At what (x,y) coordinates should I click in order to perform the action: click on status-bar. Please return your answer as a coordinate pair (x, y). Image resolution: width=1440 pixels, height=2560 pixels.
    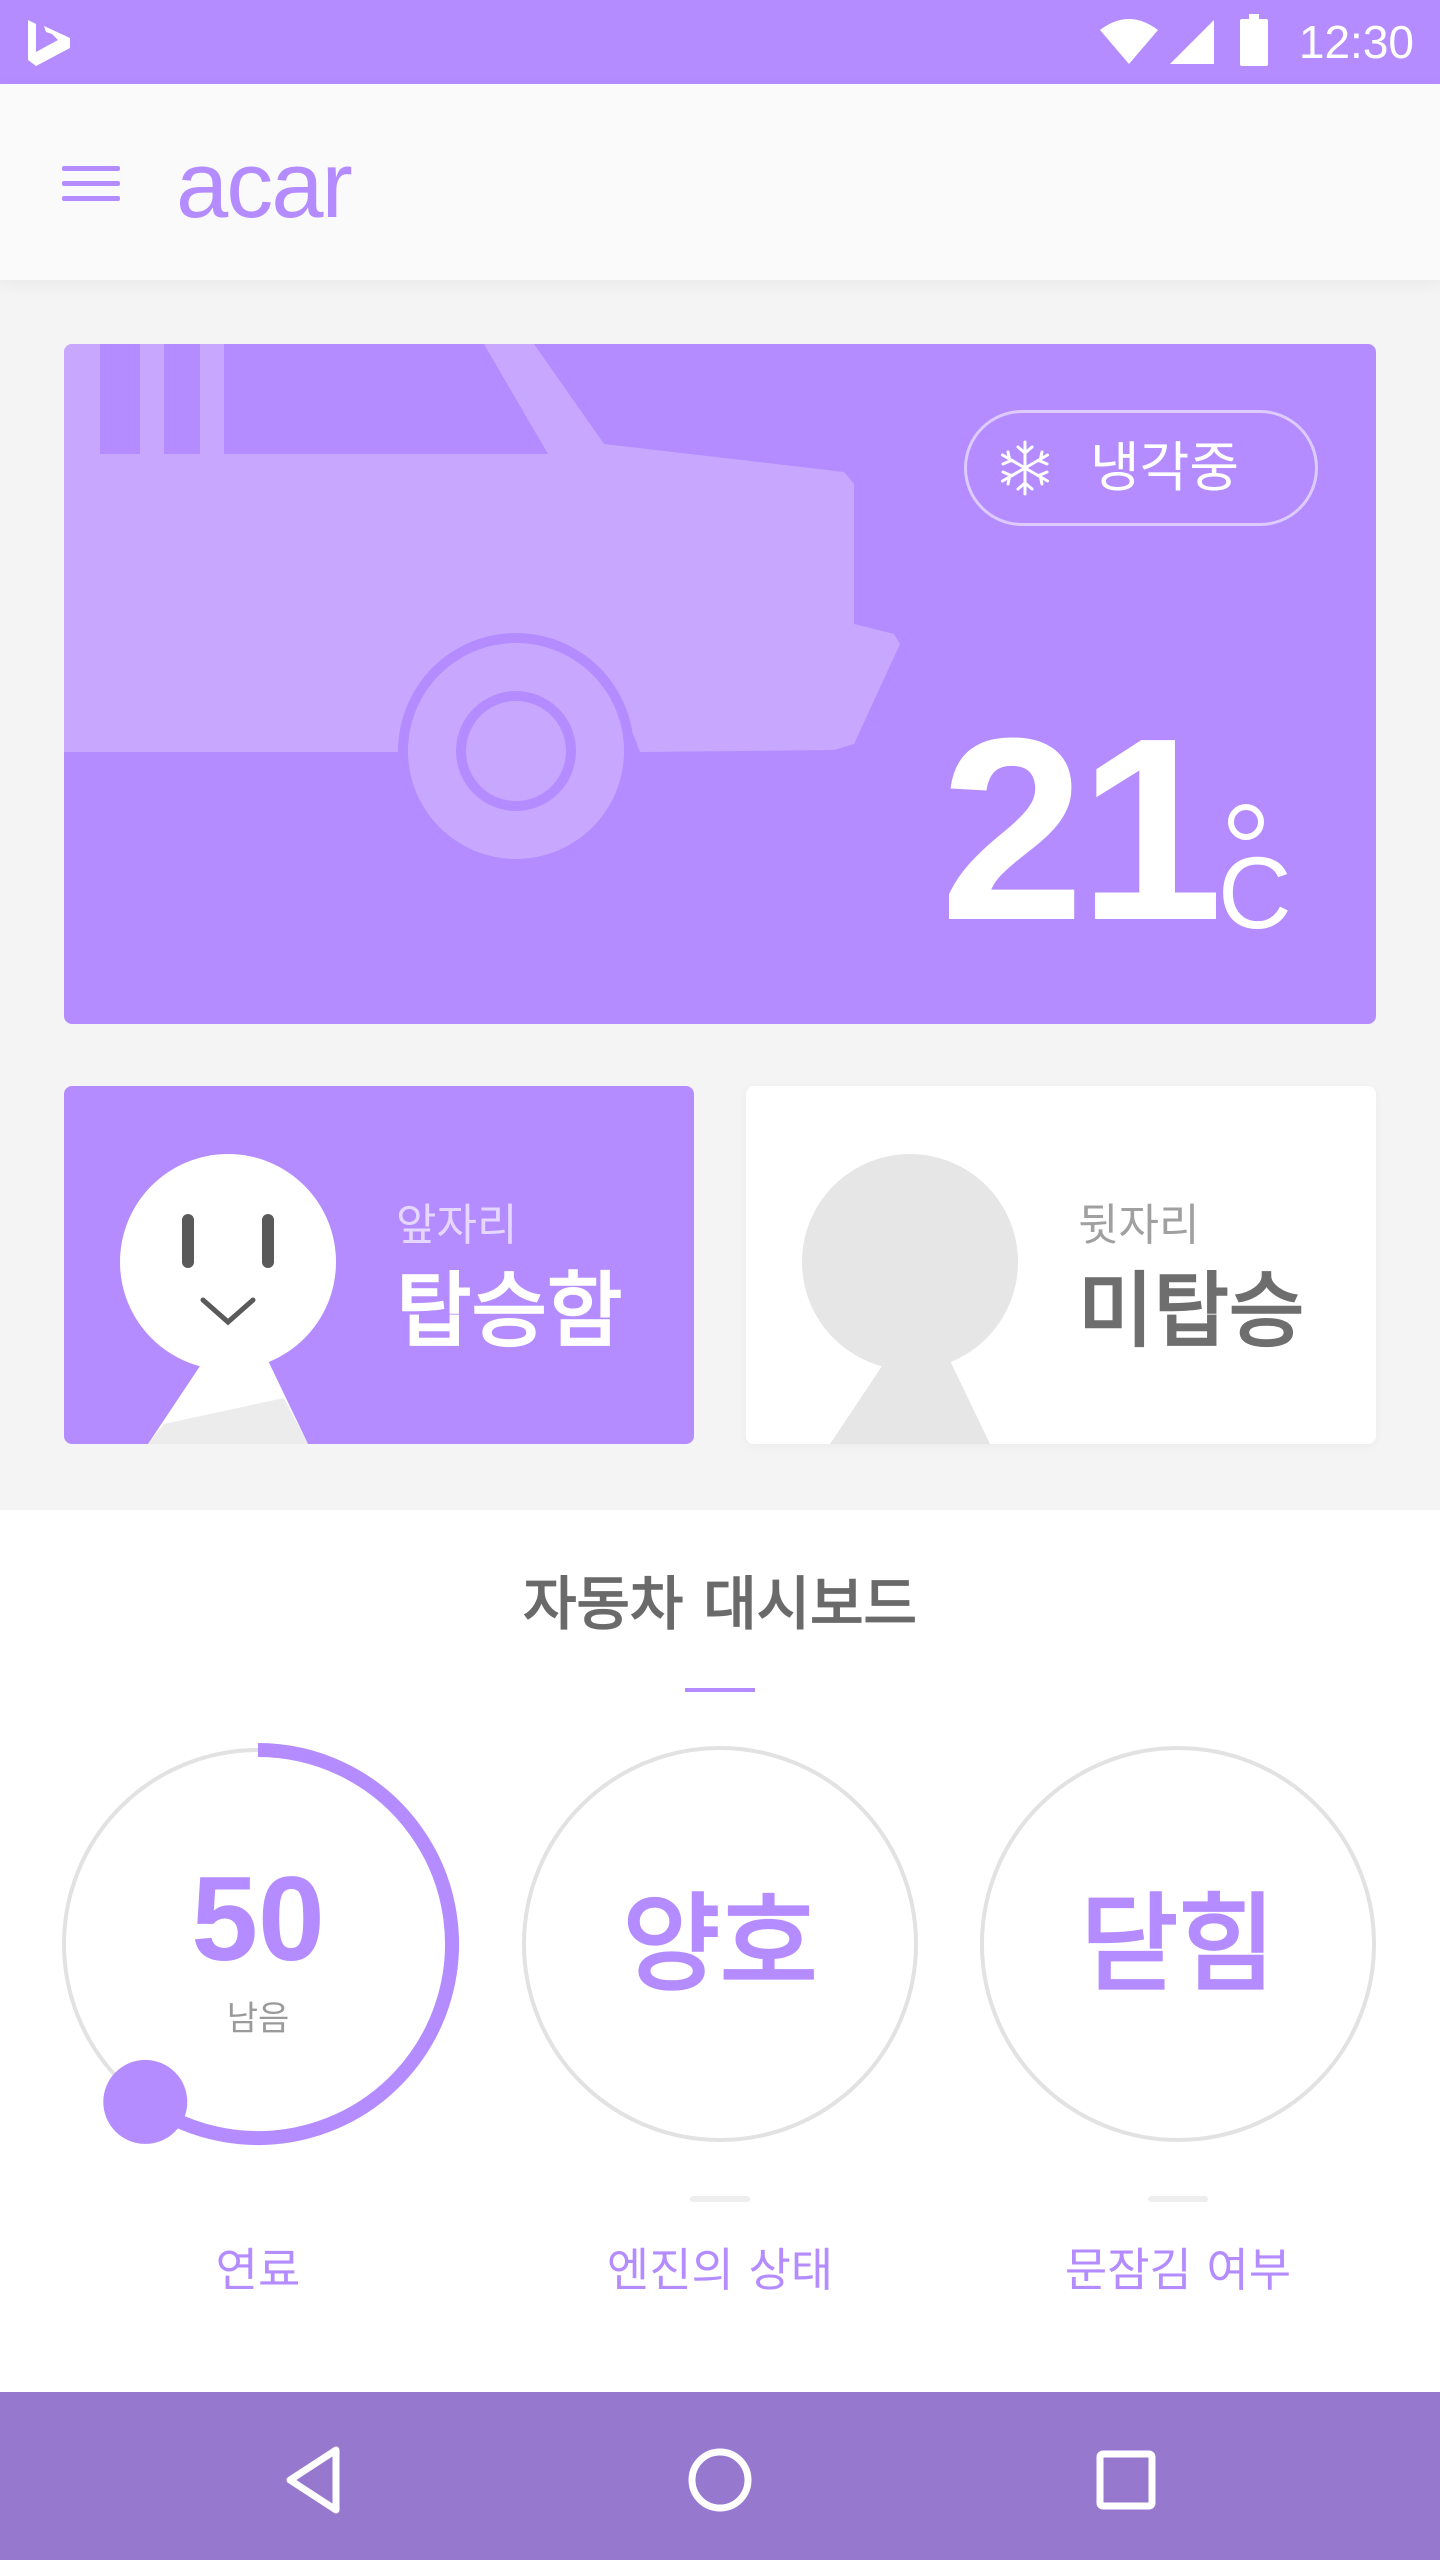
    Looking at the image, I should click on (720, 42).